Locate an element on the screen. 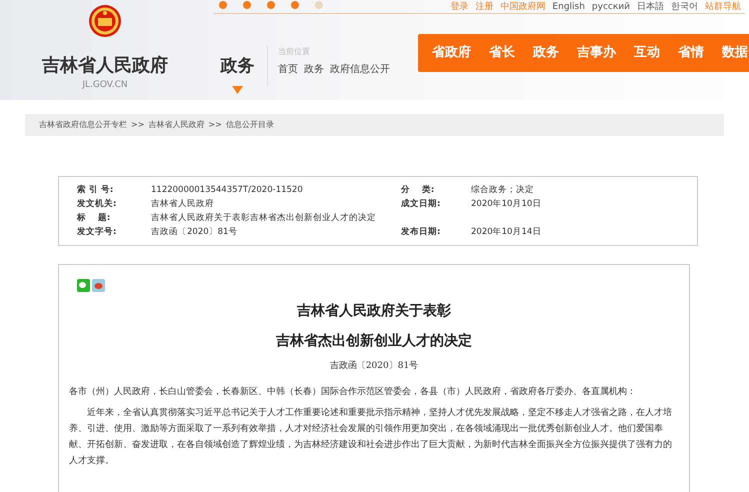 This screenshot has height=492, width=749. meta-label: 分 类: is located at coordinates (418, 190).